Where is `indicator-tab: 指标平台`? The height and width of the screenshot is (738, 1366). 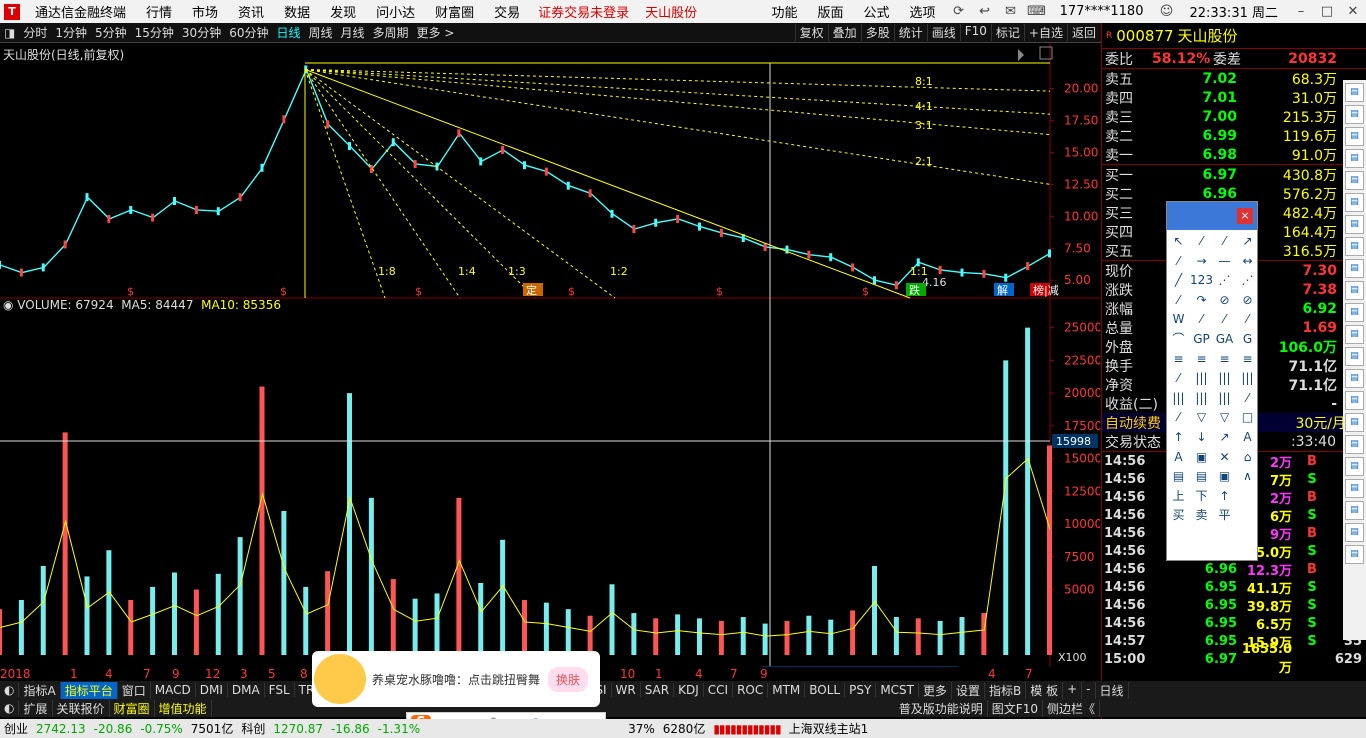
indicator-tab: 指标平台 is located at coordinates (89, 690).